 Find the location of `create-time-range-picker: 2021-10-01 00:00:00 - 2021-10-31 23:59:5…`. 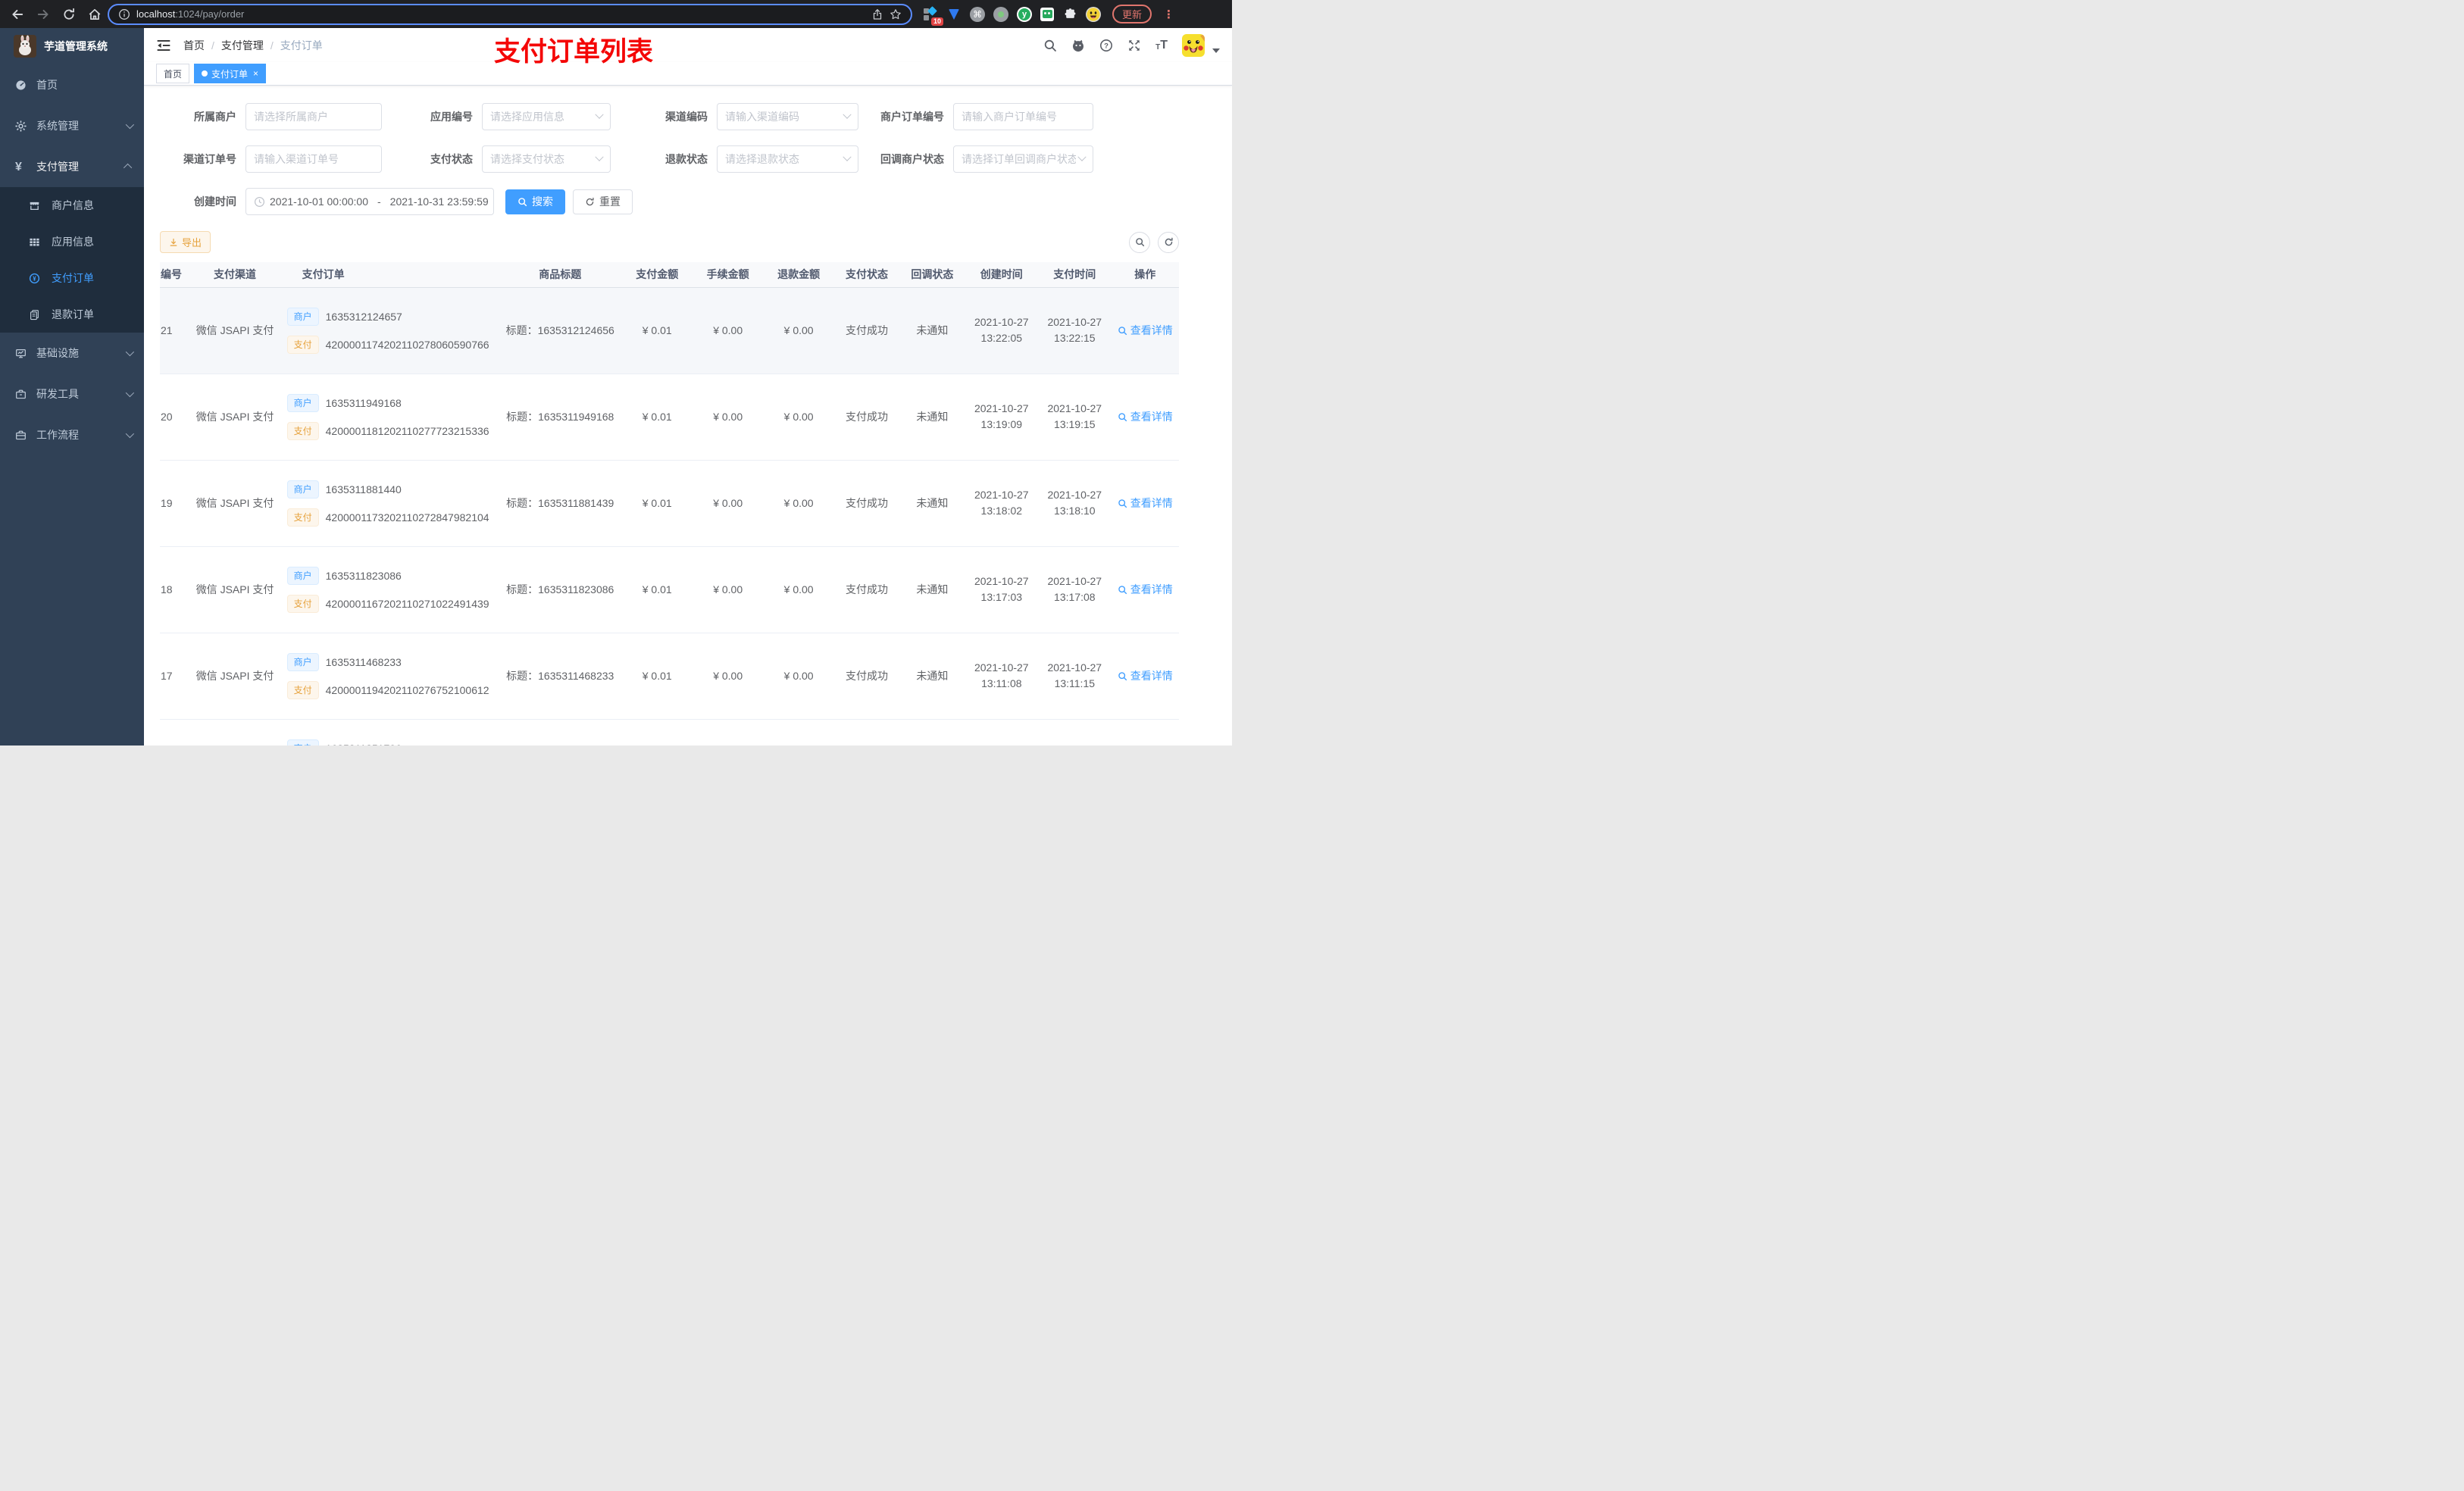

create-time-range-picker: 2021-10-01 00:00:00 - 2021-10-31 23:59:5… is located at coordinates (369, 201).